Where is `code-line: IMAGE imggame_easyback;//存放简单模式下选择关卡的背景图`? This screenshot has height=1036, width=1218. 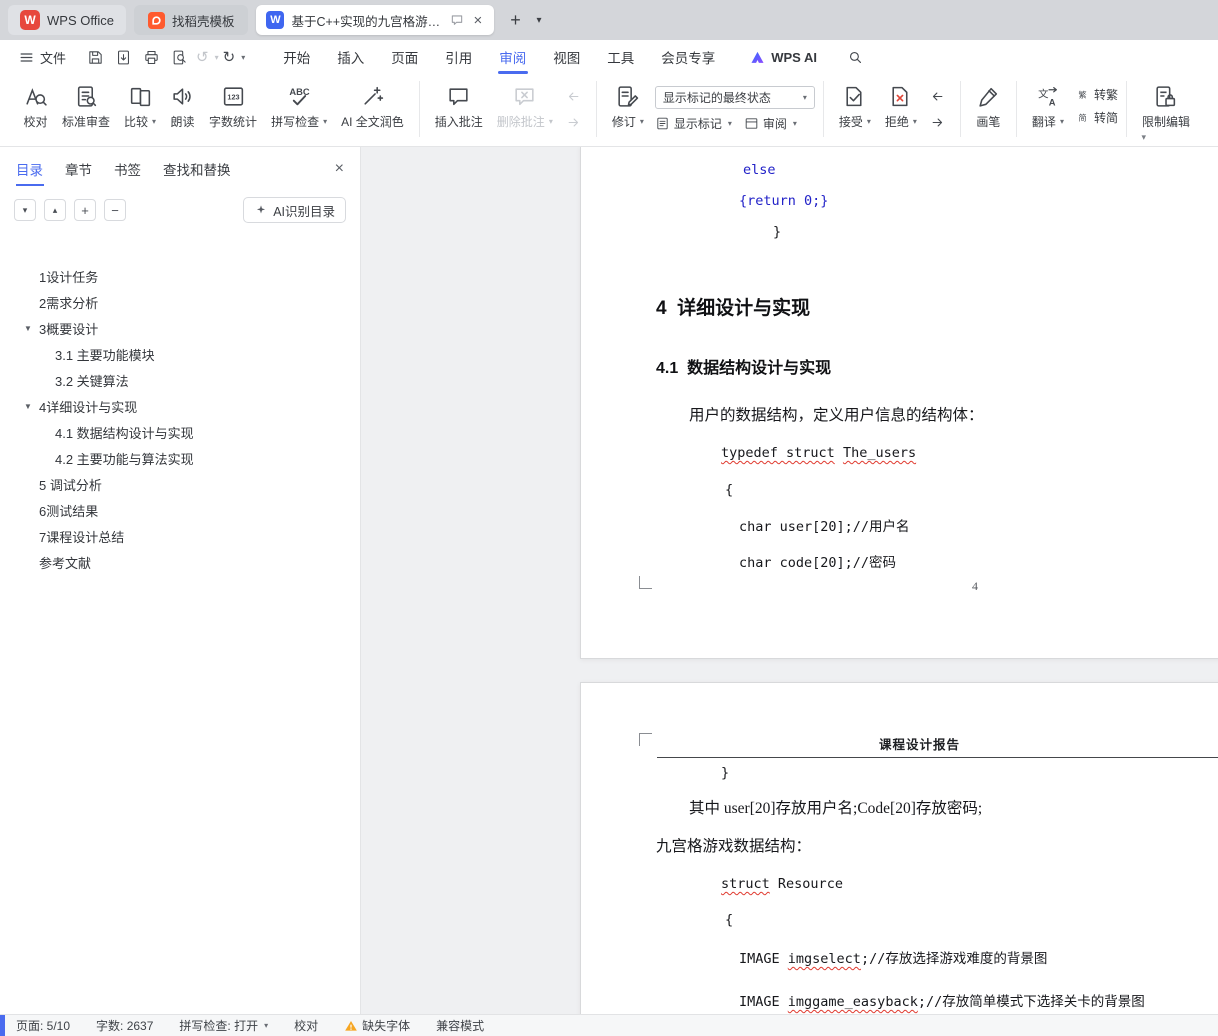 code-line: IMAGE imggame_easyback;//存放简单模式下选择关卡的背景图 is located at coordinates (942, 1002).